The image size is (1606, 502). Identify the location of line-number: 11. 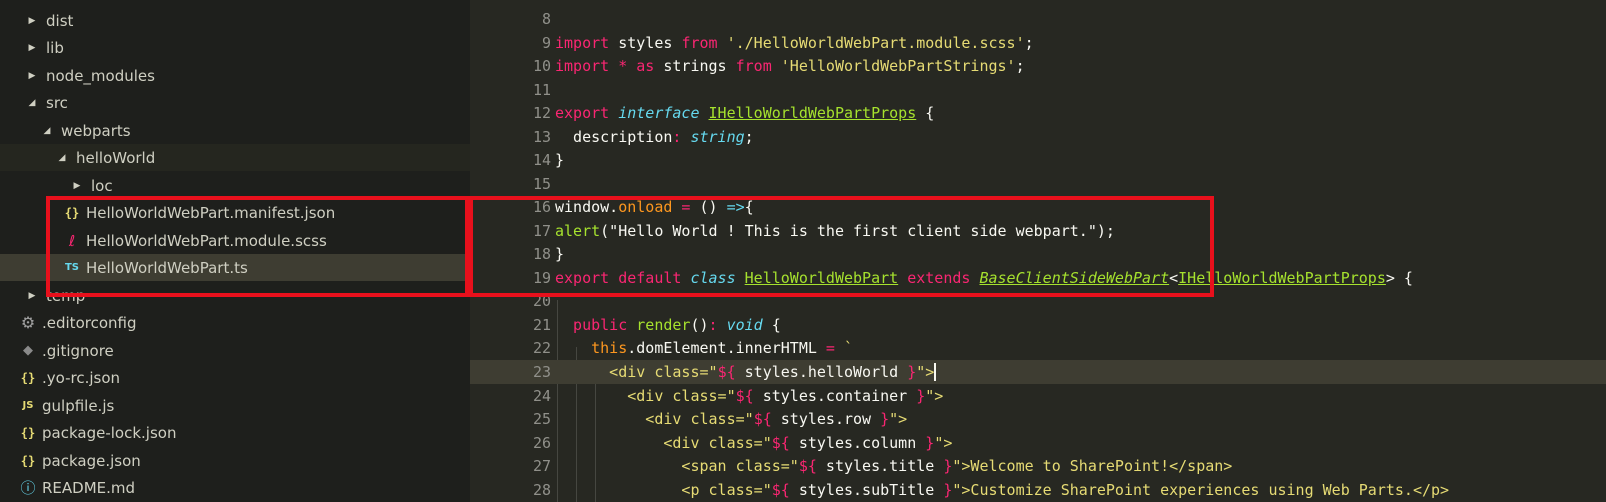
(541, 89).